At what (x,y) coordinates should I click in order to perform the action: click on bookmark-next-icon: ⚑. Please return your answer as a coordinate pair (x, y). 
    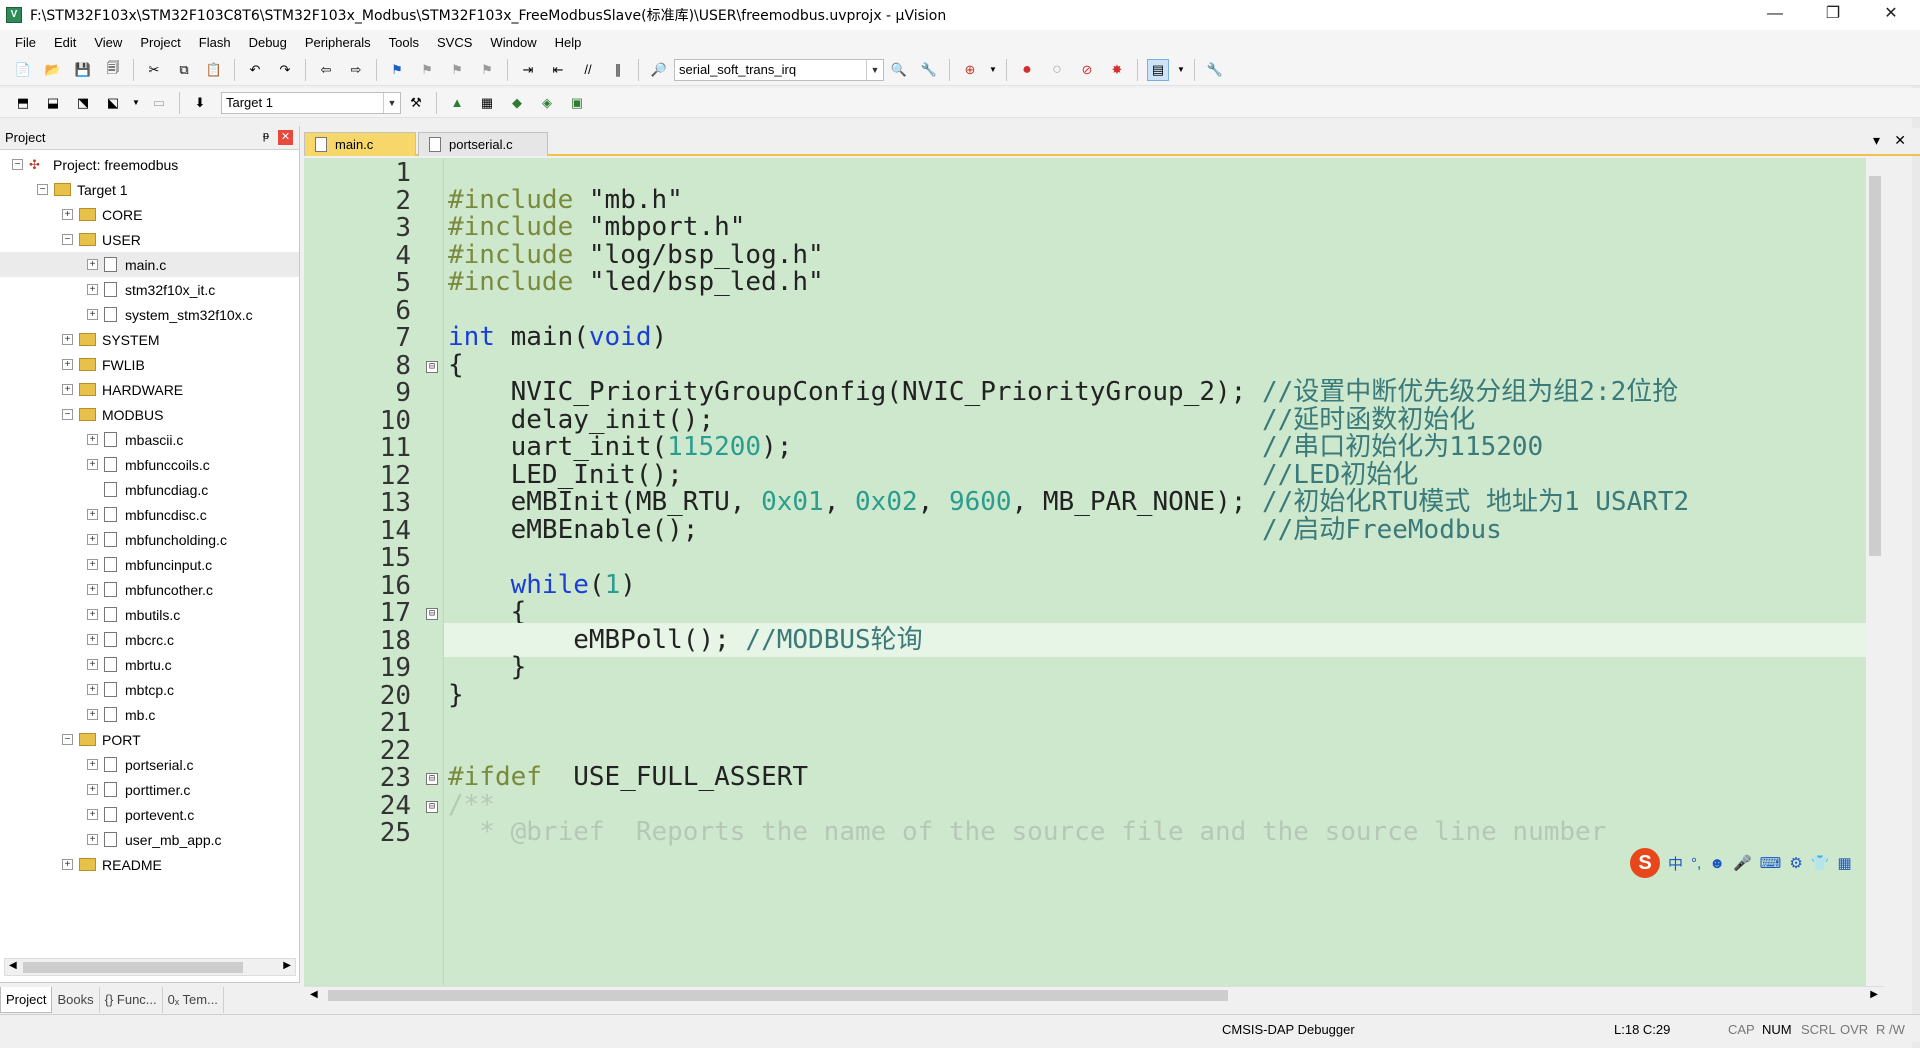
    Looking at the image, I should click on (457, 70).